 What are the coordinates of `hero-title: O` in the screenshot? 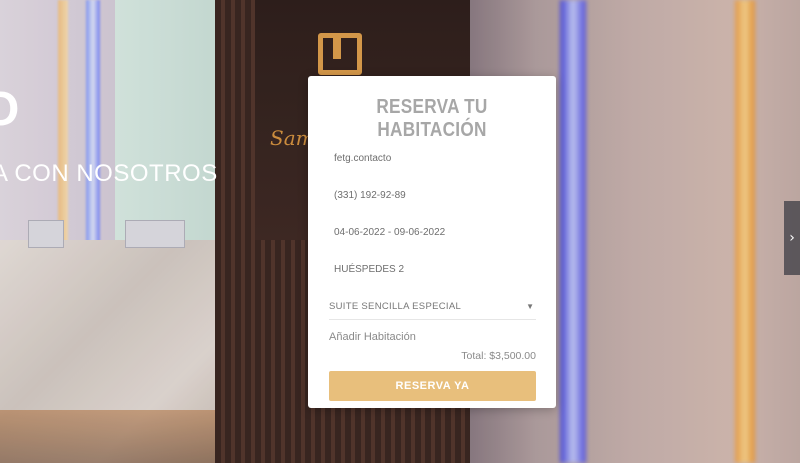 It's located at (10, 109).